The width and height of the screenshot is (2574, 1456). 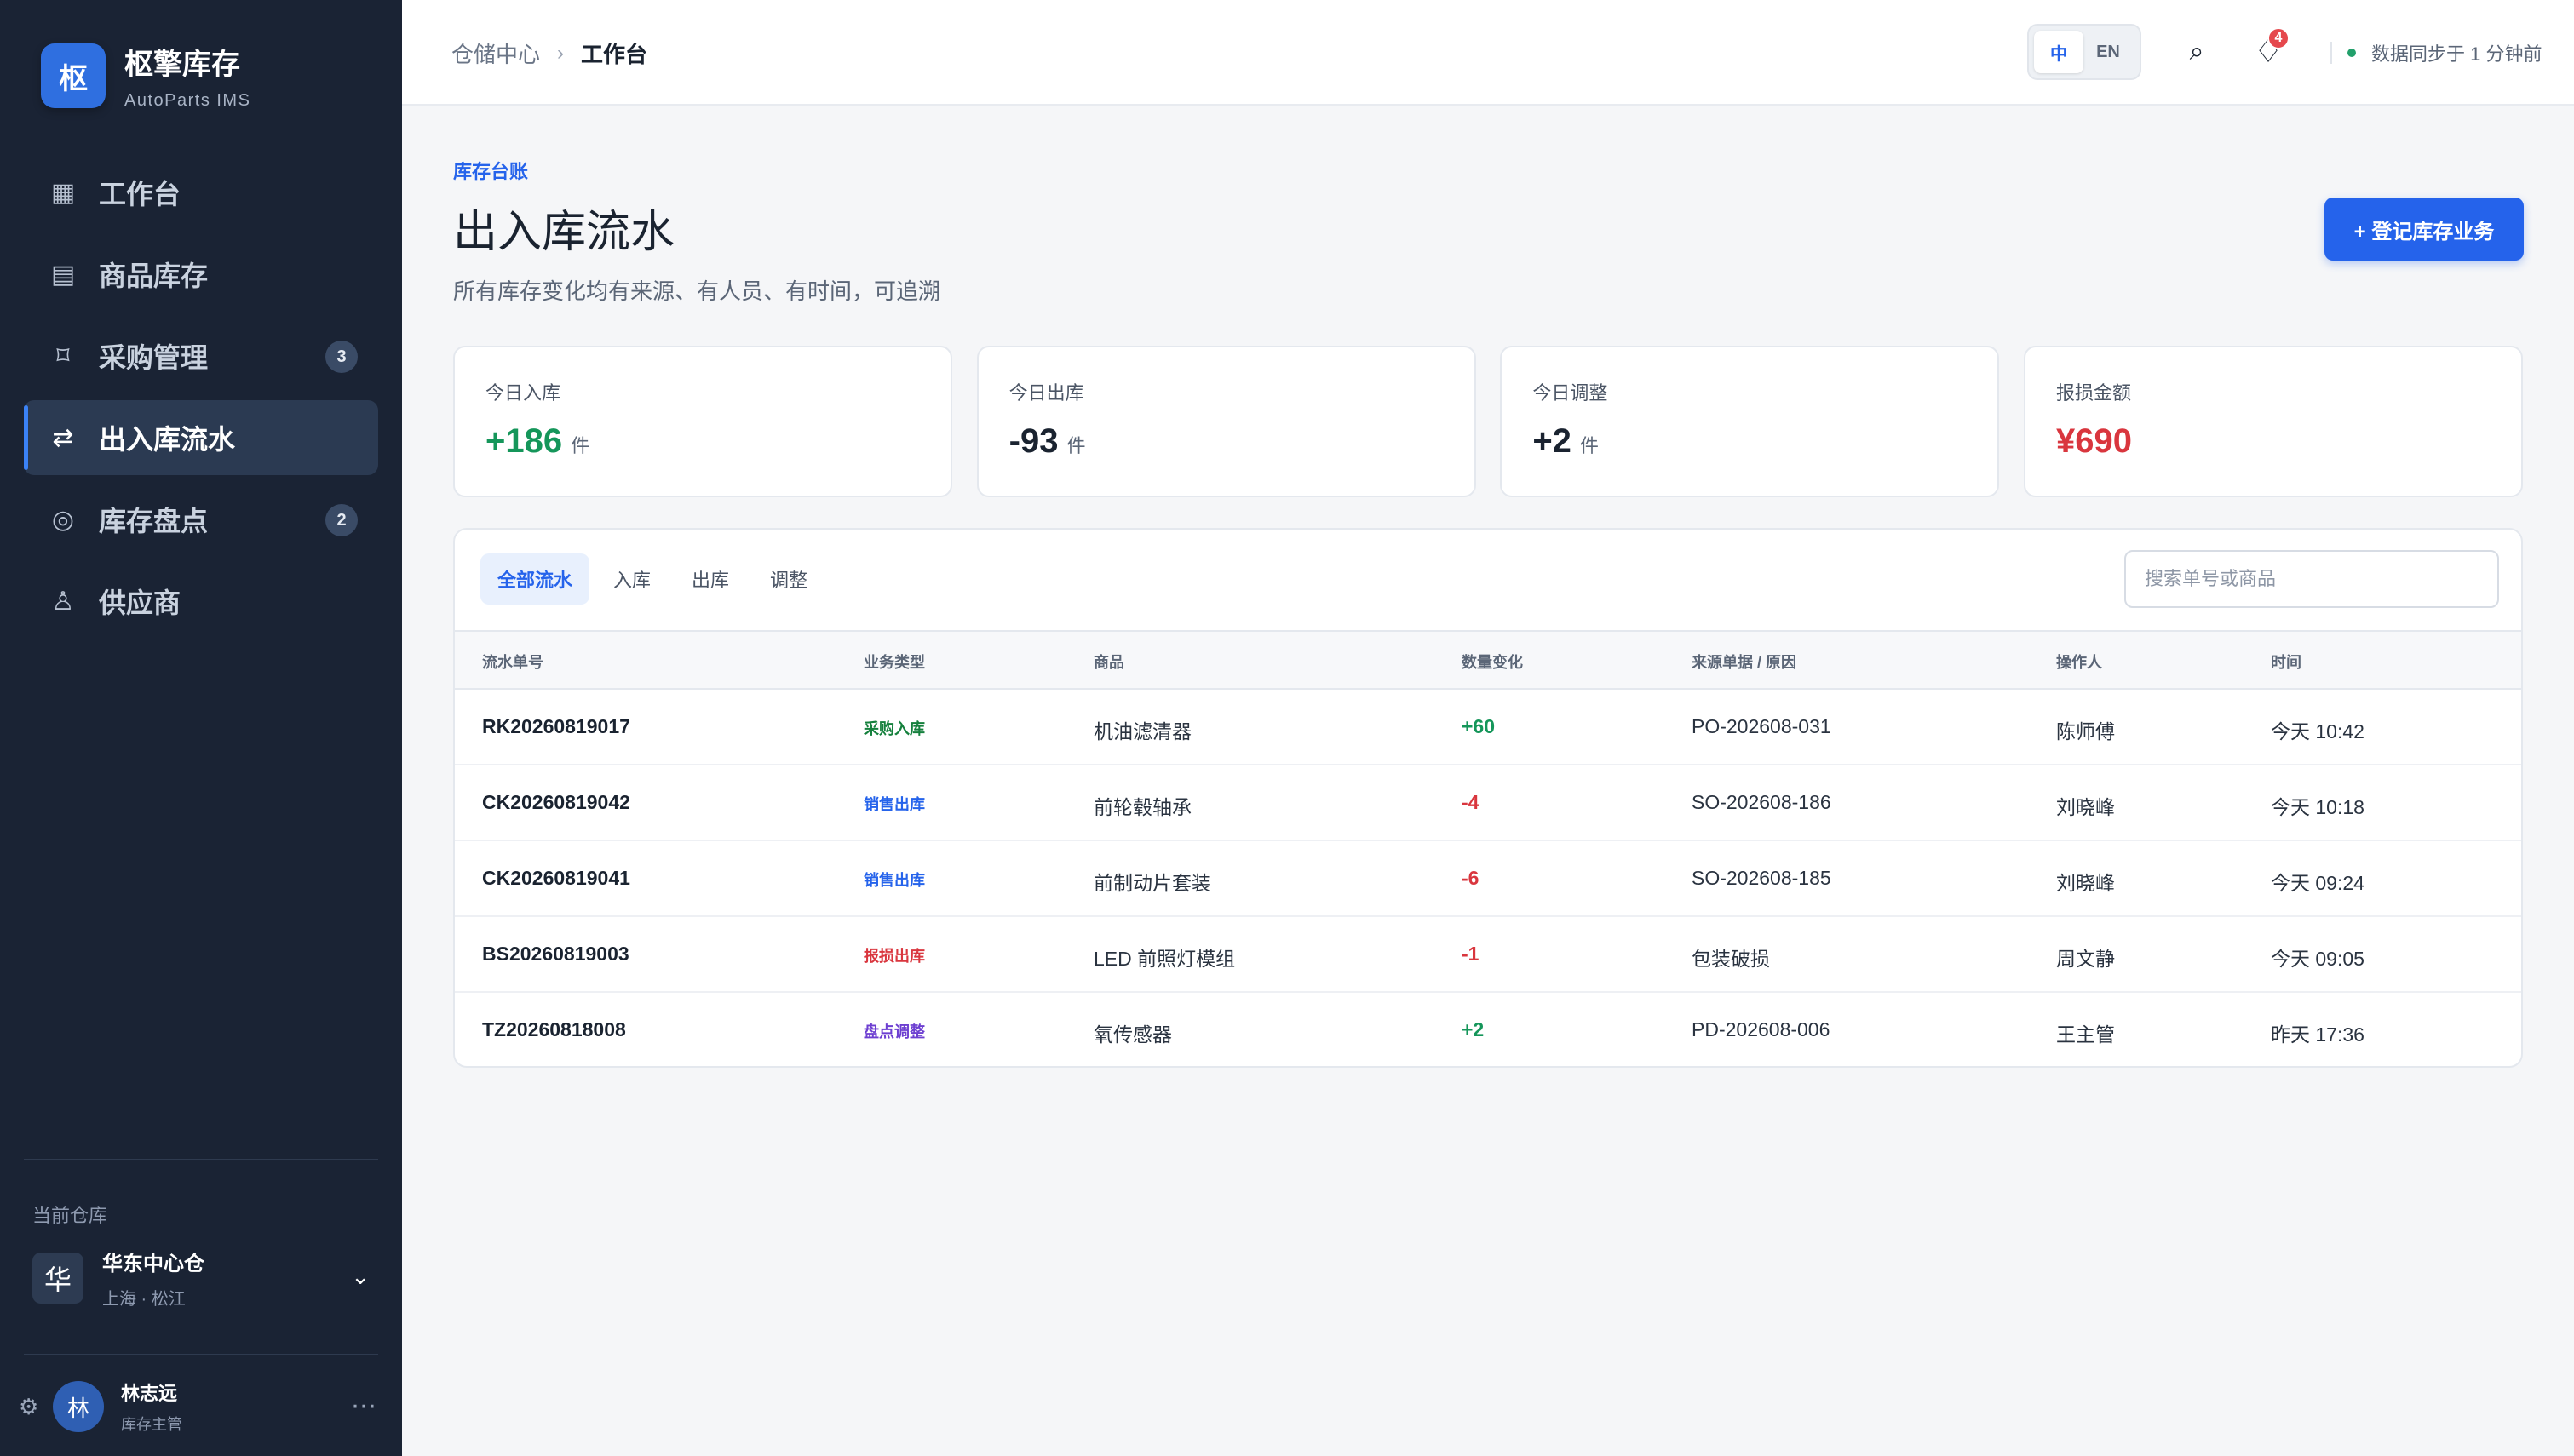 I want to click on sync-status-text: 数据同步于 1 分钟前, so click(x=2456, y=54).